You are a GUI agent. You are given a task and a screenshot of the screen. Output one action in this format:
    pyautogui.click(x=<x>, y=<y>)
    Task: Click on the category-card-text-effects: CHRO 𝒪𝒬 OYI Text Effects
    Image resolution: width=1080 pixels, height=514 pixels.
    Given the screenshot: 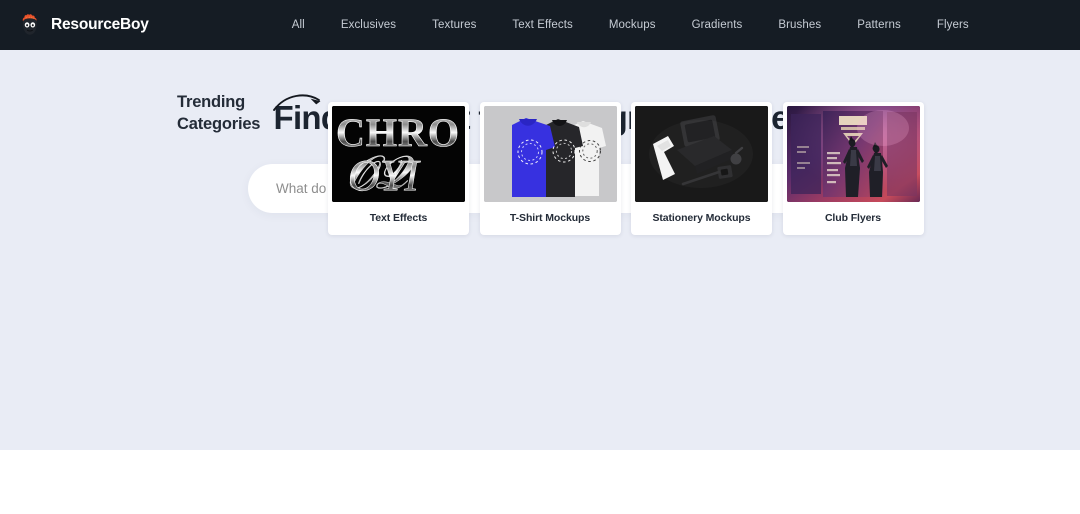 What is the action you would take?
    pyautogui.click(x=398, y=168)
    